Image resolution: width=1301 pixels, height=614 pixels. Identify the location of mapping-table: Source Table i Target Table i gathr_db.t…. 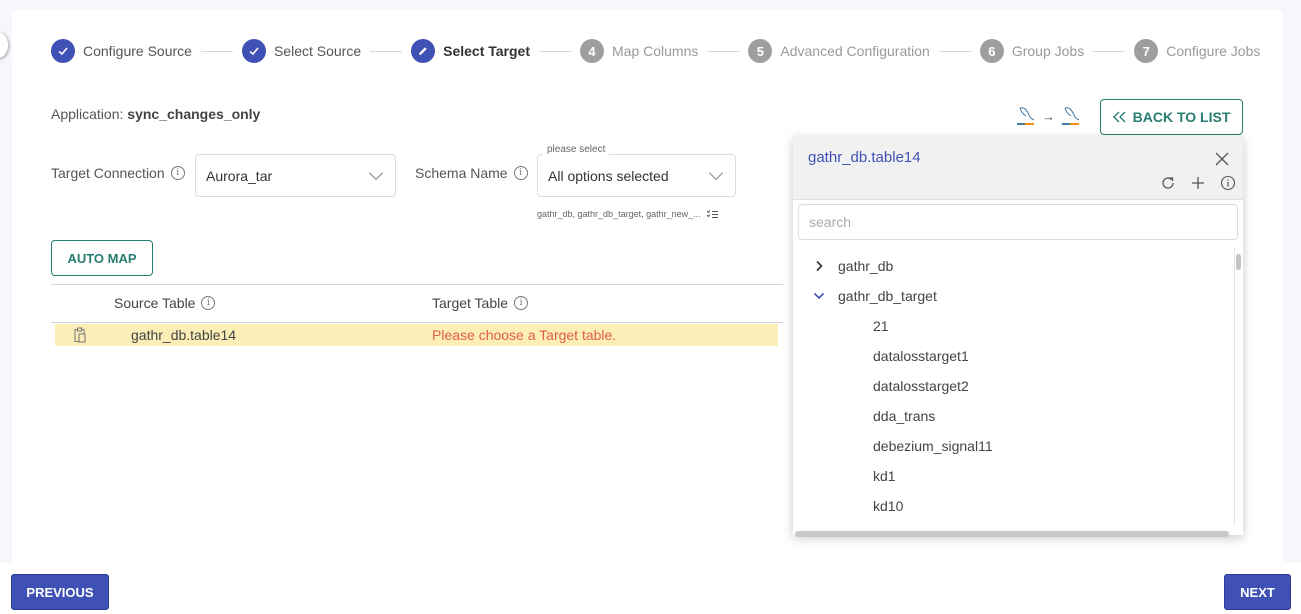
(417, 315).